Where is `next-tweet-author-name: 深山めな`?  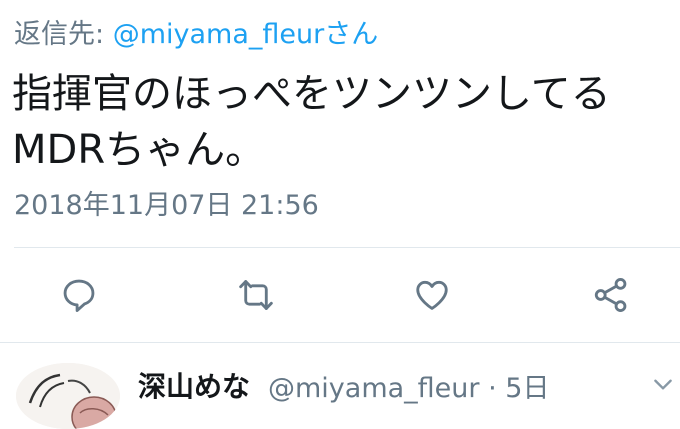 next-tweet-author-name: 深山めな is located at coordinates (194, 385).